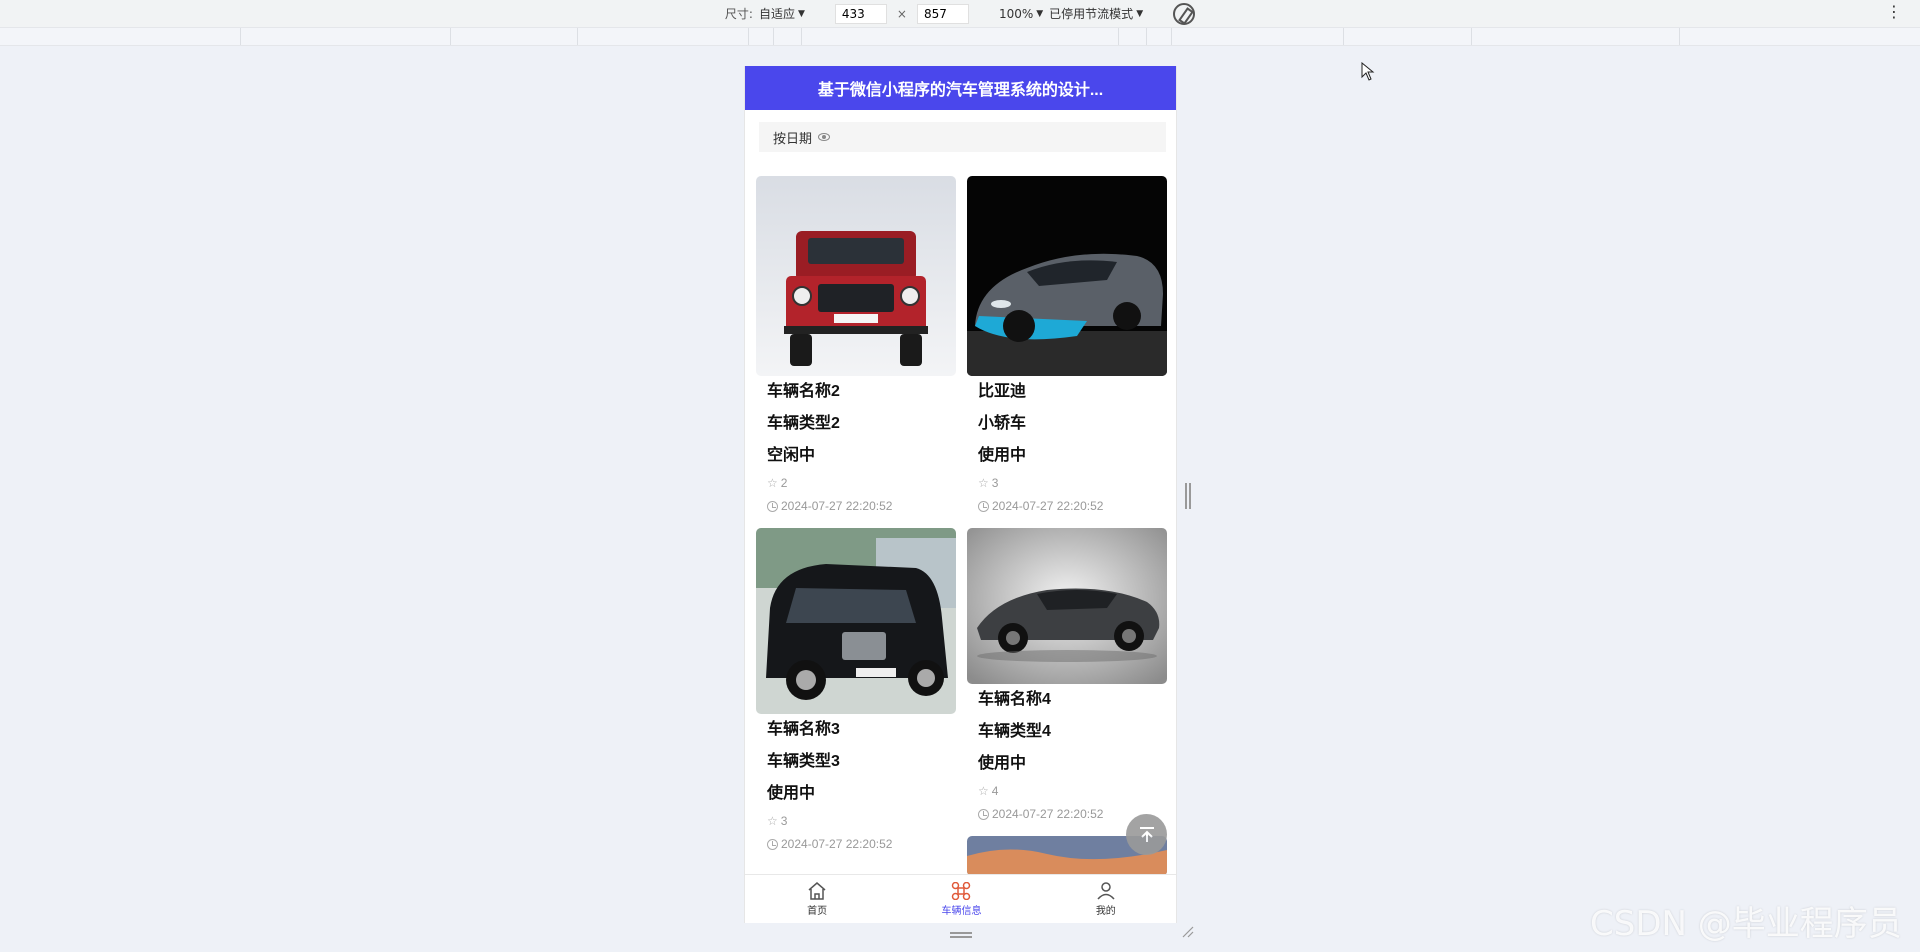 Image resolution: width=1920 pixels, height=952 pixels. I want to click on size-label: 尺寸:, so click(738, 14).